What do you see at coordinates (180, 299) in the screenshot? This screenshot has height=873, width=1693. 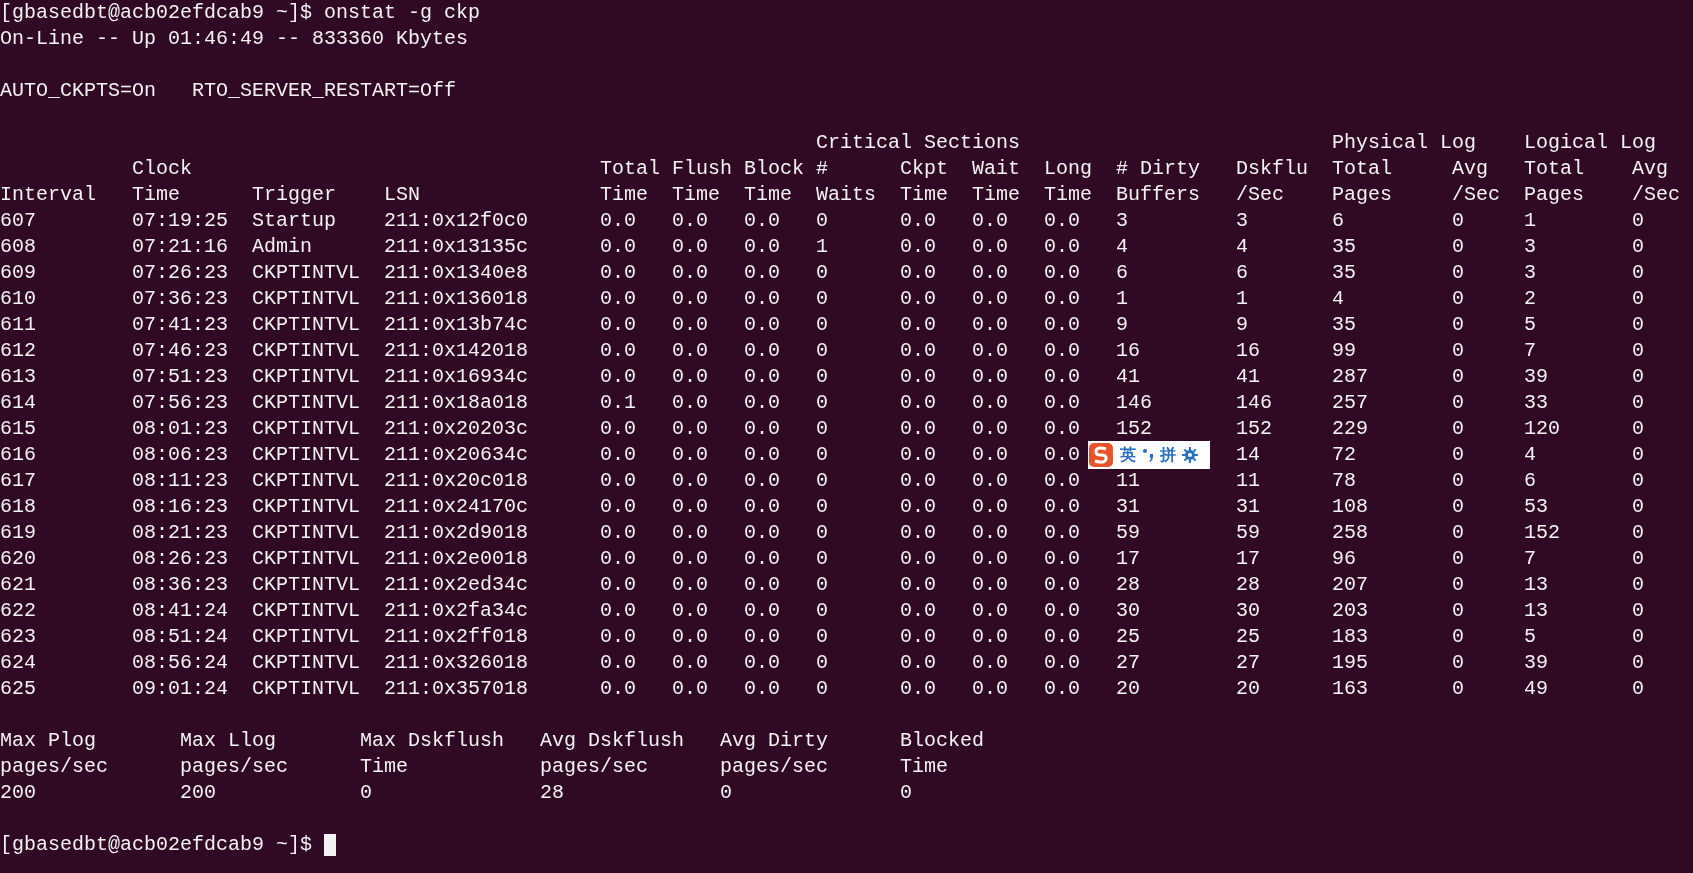 I see `table-cell: 07:36:23` at bounding box center [180, 299].